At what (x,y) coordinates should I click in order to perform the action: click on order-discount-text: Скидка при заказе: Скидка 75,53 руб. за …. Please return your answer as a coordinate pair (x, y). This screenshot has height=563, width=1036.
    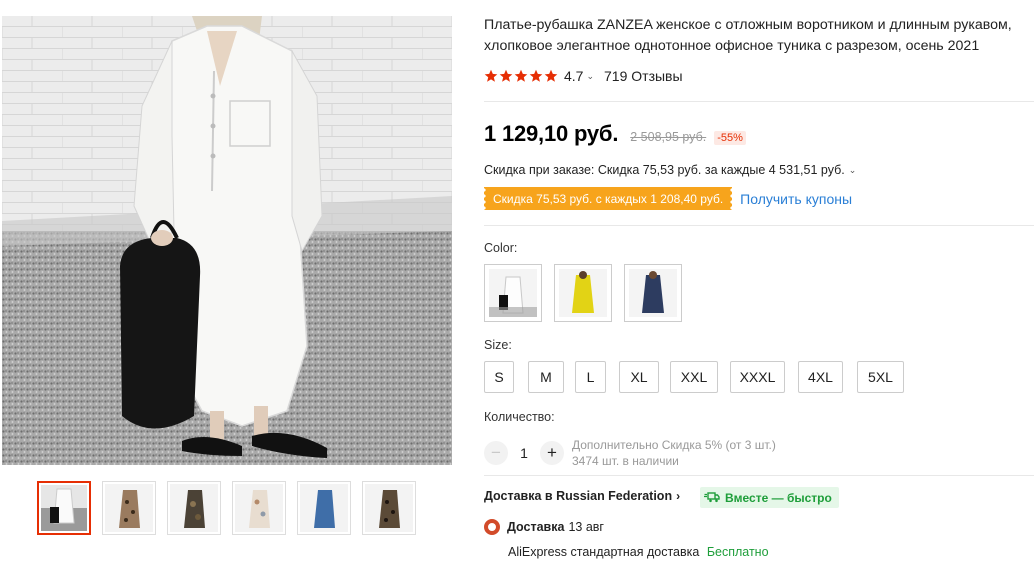
    Looking at the image, I should click on (664, 170).